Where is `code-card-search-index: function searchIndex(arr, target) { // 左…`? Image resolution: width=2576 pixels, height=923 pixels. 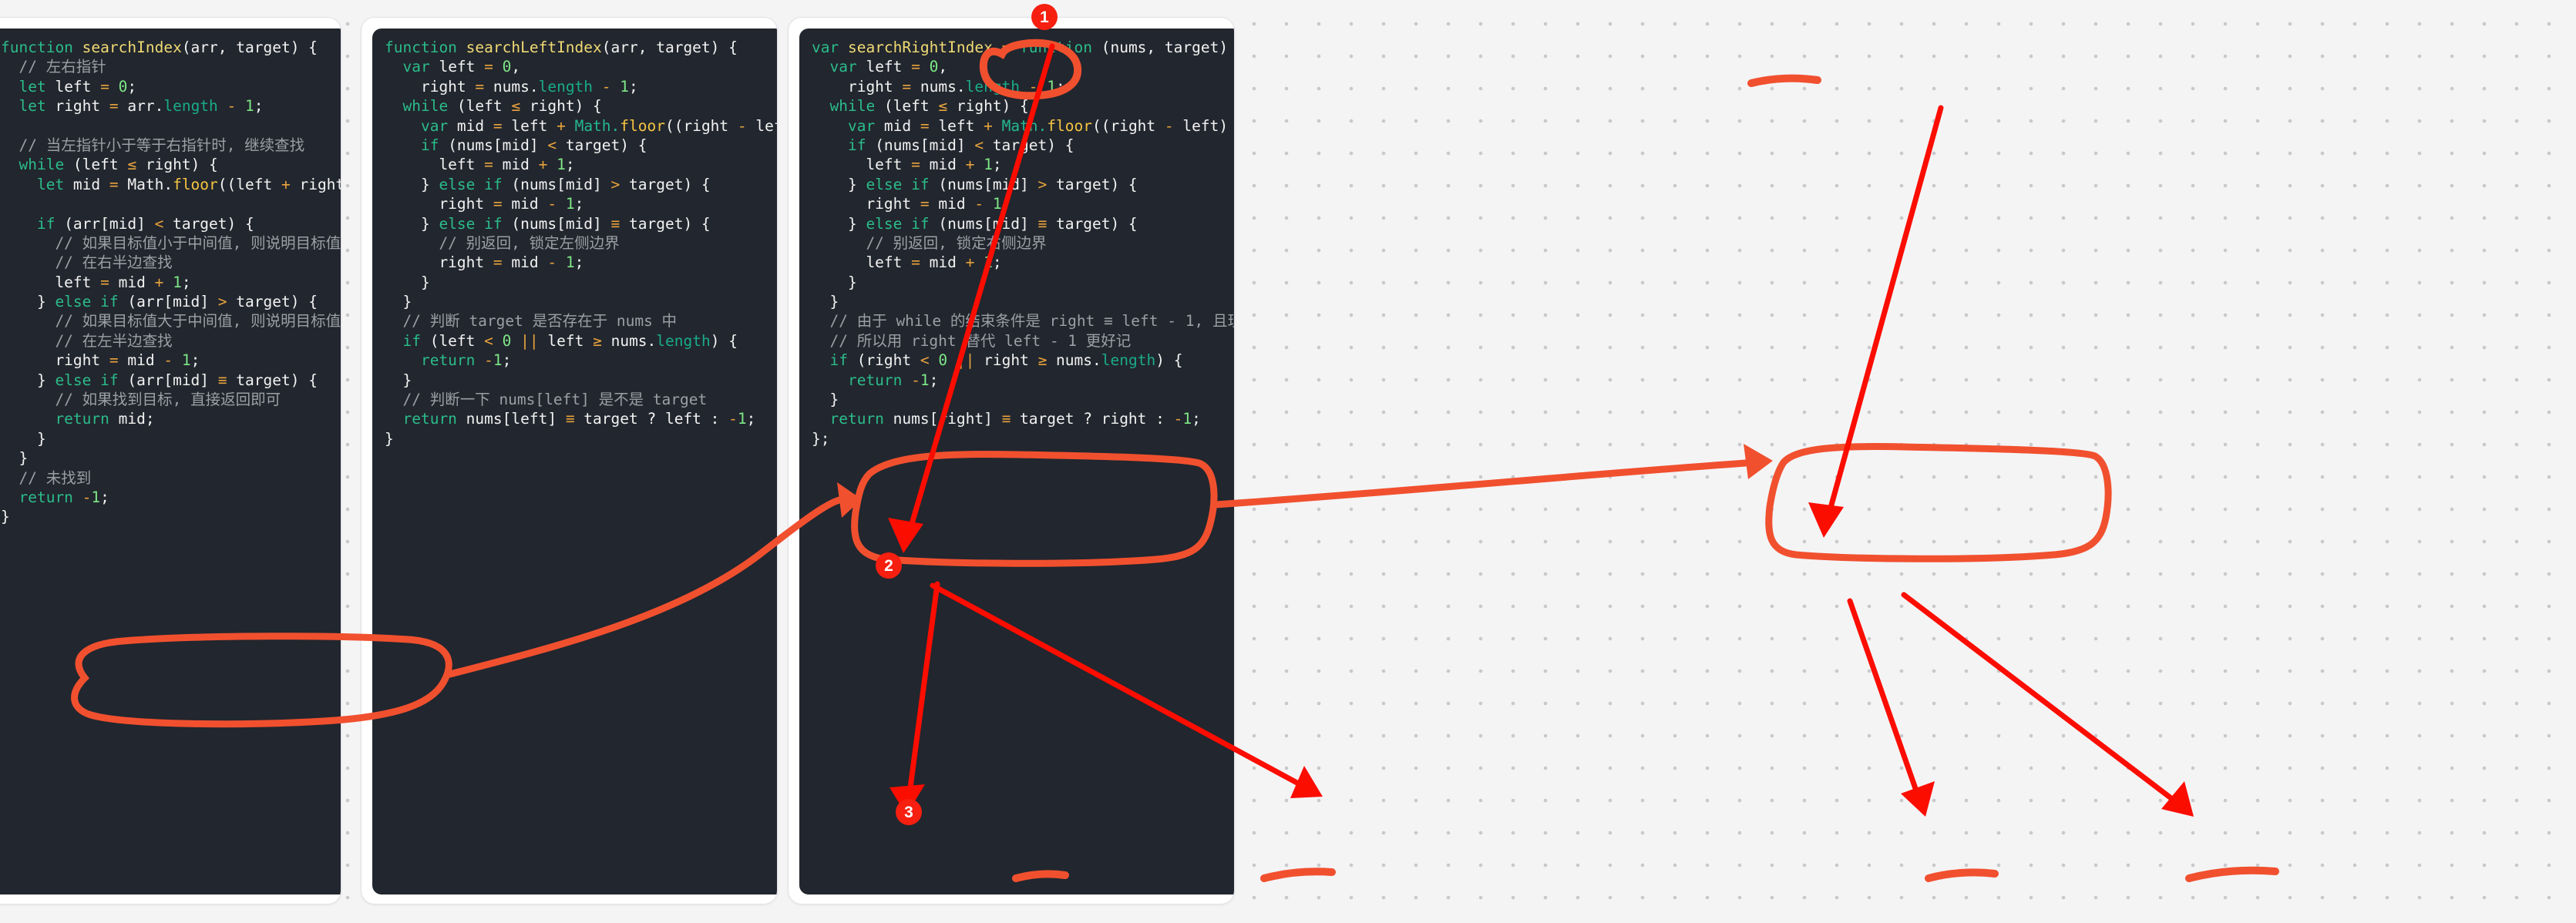 code-card-search-index: function searchIndex(arr, target) { // 左… is located at coordinates (170, 461).